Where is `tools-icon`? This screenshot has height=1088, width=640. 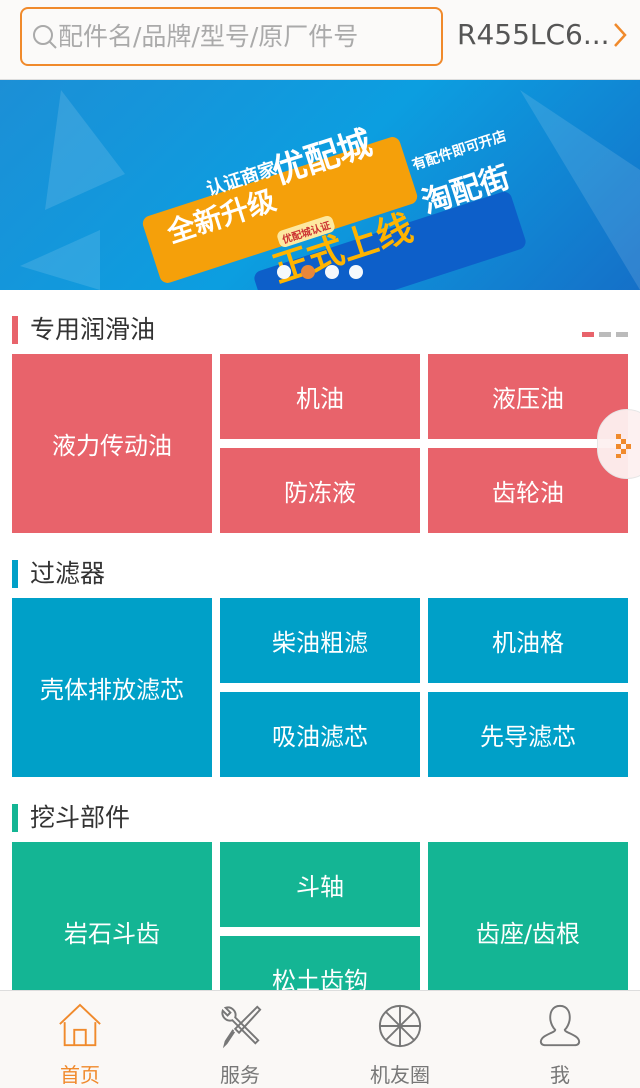
tools-icon is located at coordinates (241, 1027).